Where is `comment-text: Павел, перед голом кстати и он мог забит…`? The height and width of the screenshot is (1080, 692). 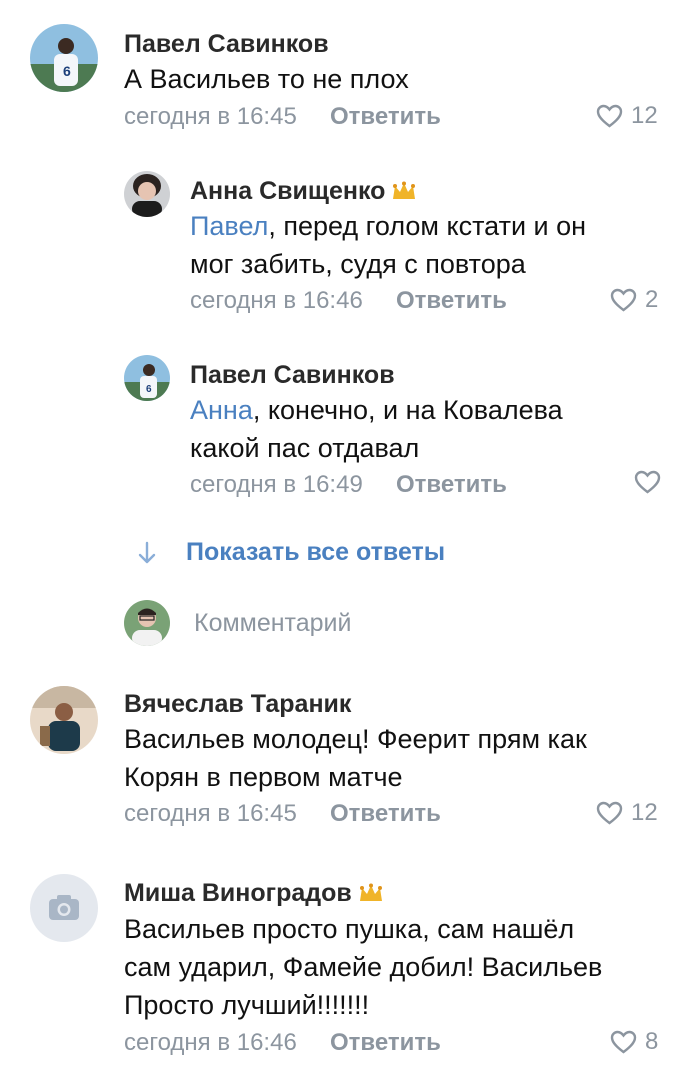
comment-text: Павел, перед голом кстати и он мог забит… is located at coordinates (388, 245).